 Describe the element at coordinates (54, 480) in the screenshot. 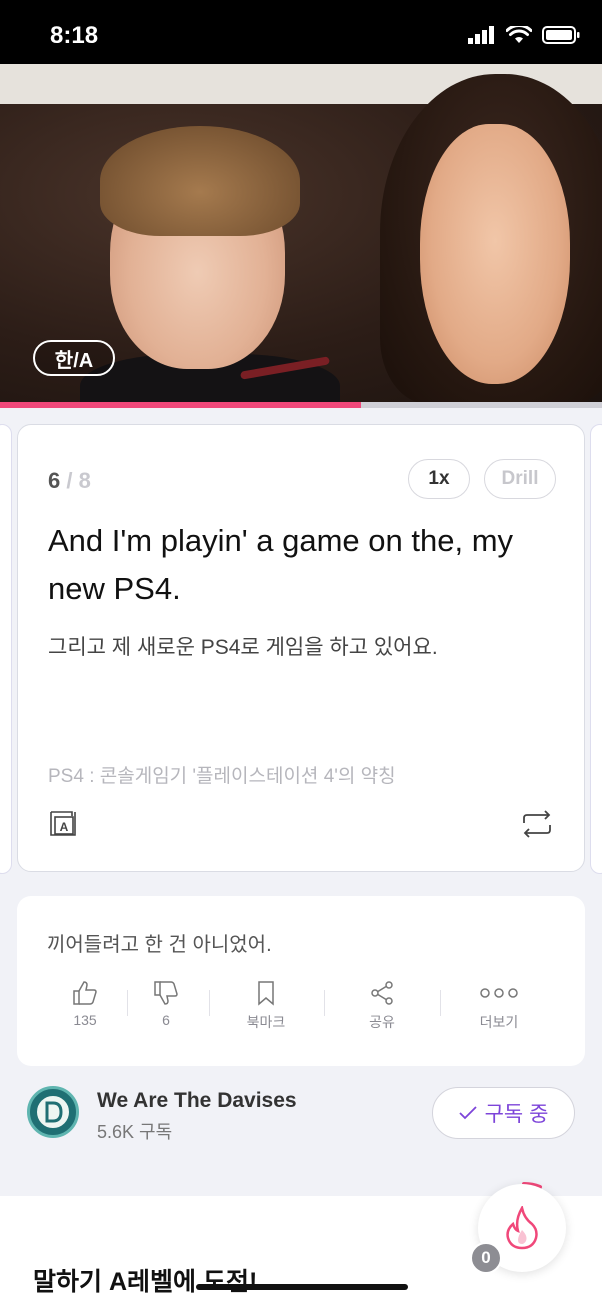

I see `sentence-current-index: 6` at that location.